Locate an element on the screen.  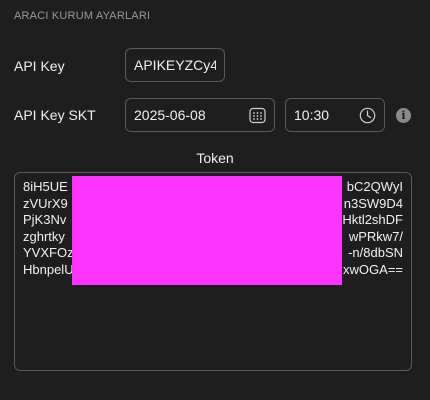
api-key-skt-date-input: 2025-06-08 is located at coordinates (200, 115).